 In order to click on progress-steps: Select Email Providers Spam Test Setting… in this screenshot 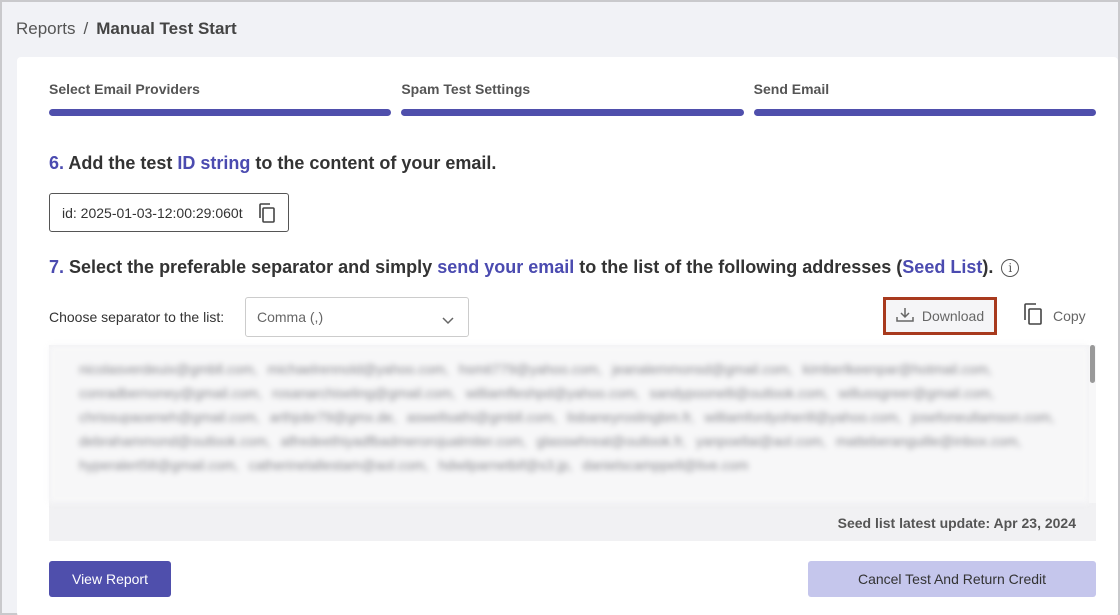, I will do `click(572, 98)`.